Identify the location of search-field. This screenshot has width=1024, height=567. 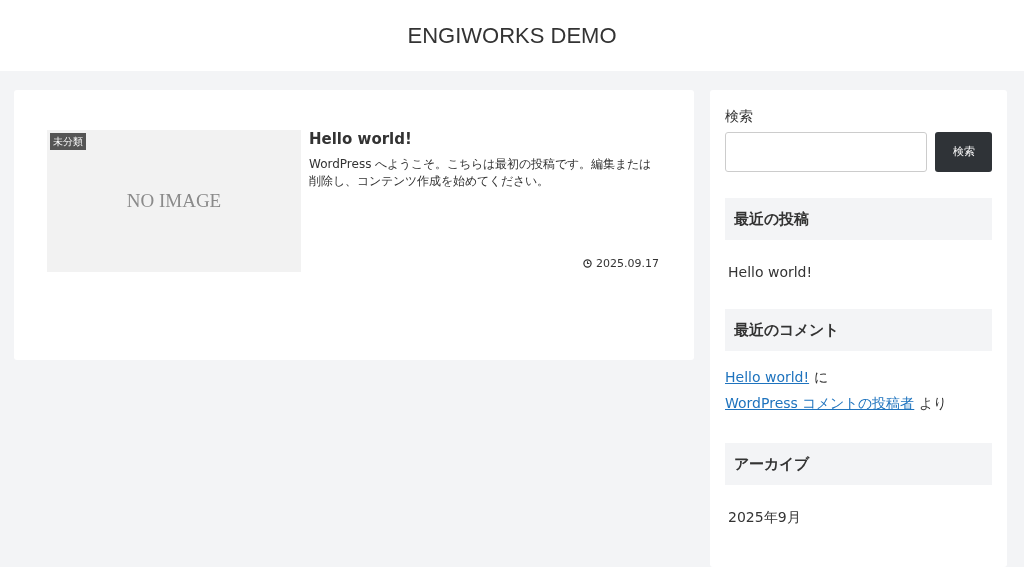
(826, 152).